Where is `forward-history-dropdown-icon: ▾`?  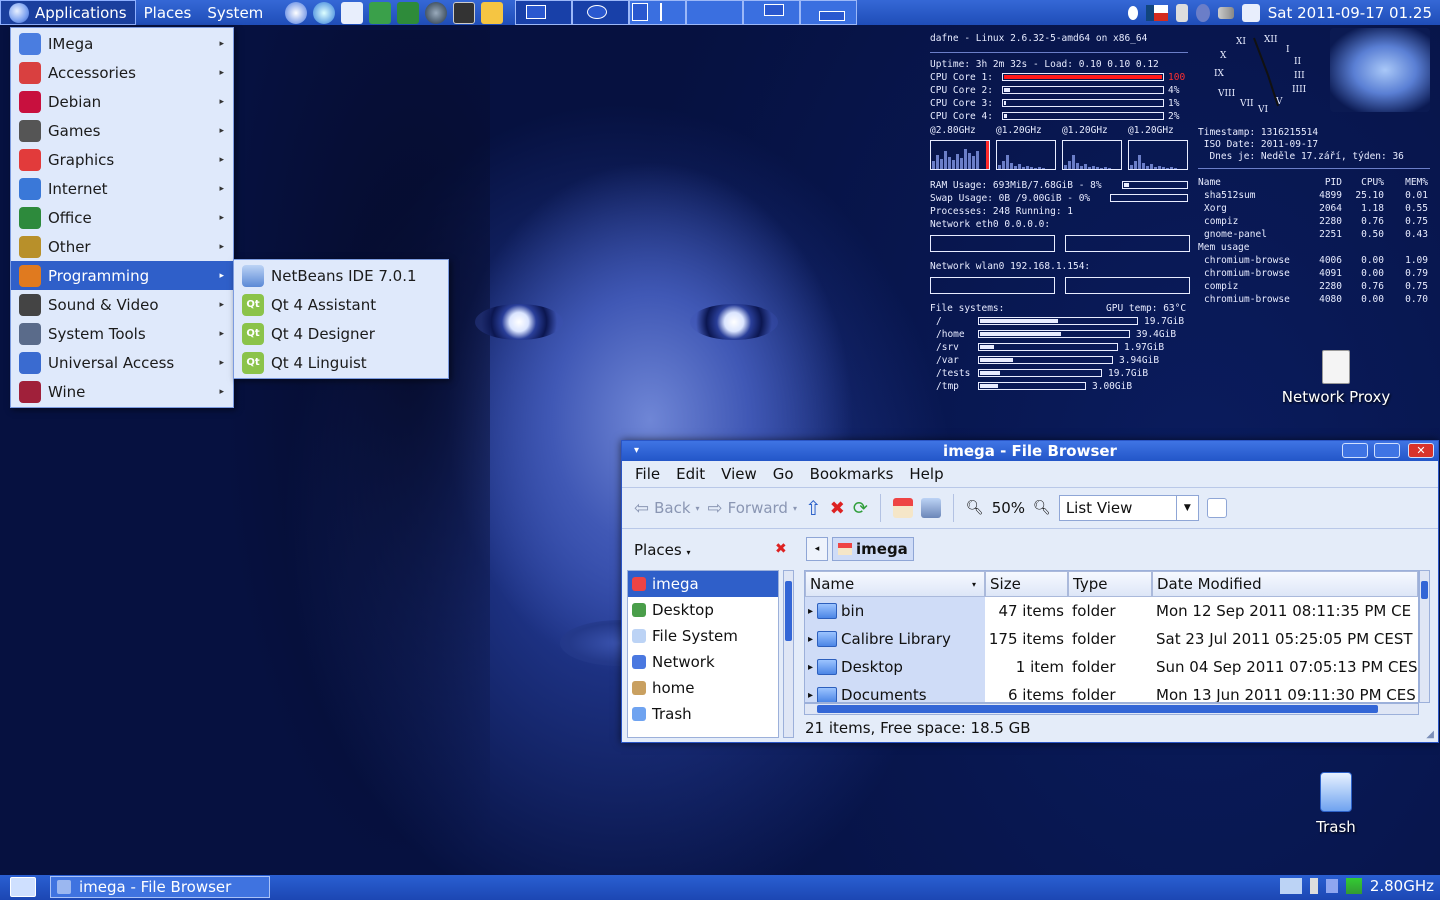
forward-history-dropdown-icon: ▾ is located at coordinates (795, 508).